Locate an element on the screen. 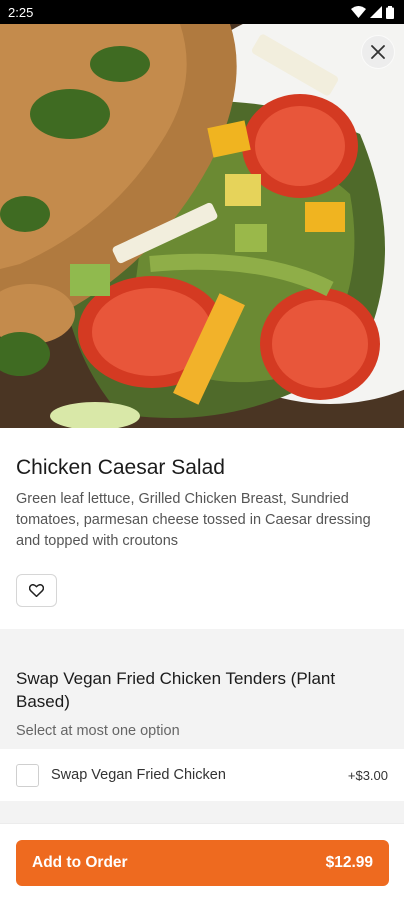  favorite-button is located at coordinates (36, 590).